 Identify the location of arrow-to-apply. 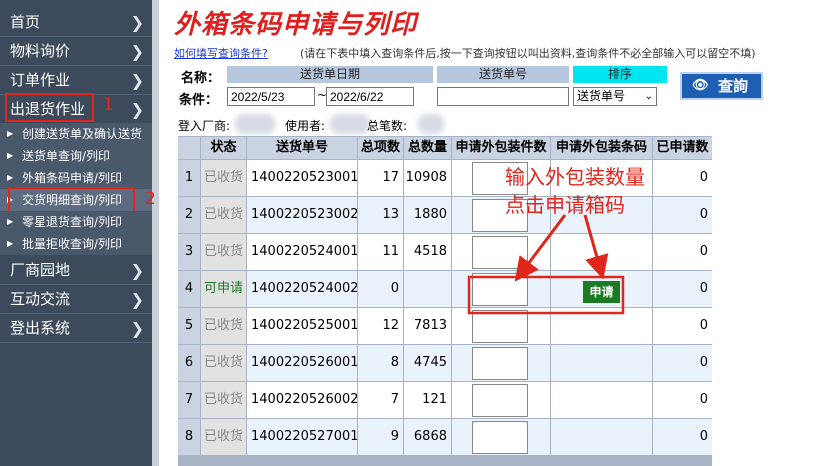
(596, 247).